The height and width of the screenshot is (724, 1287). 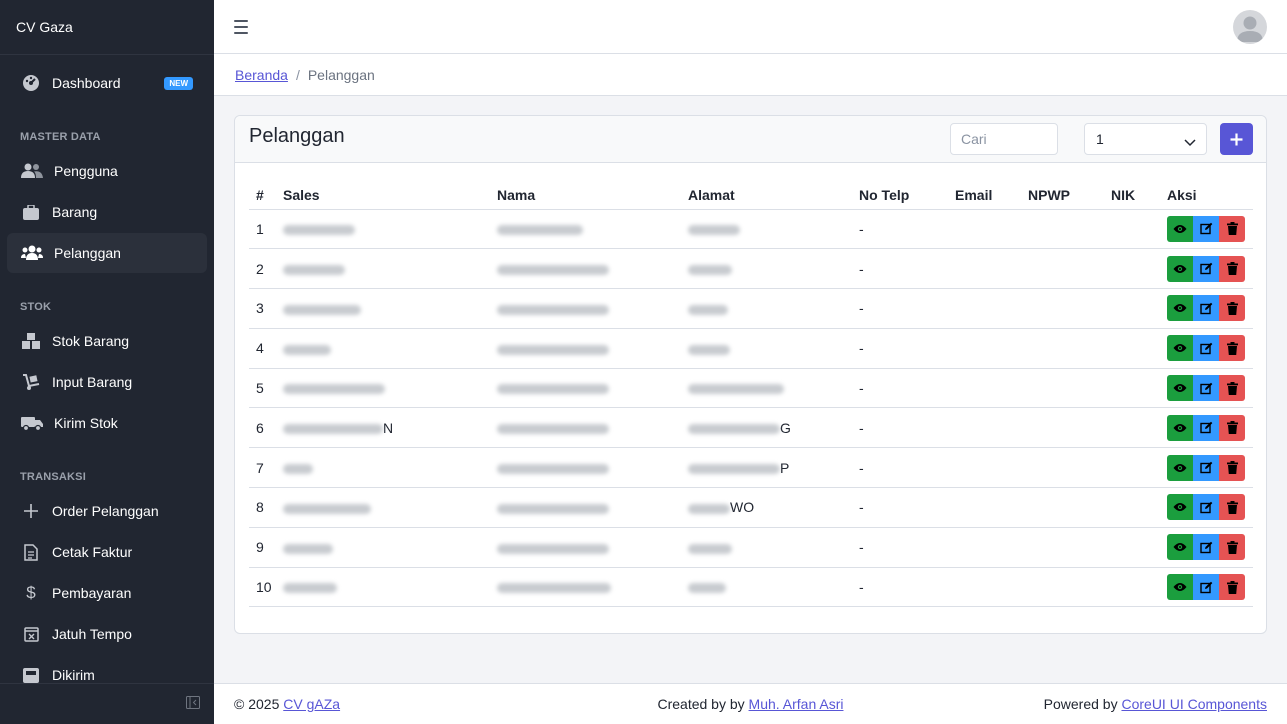 I want to click on search-input, so click(x=1004, y=139).